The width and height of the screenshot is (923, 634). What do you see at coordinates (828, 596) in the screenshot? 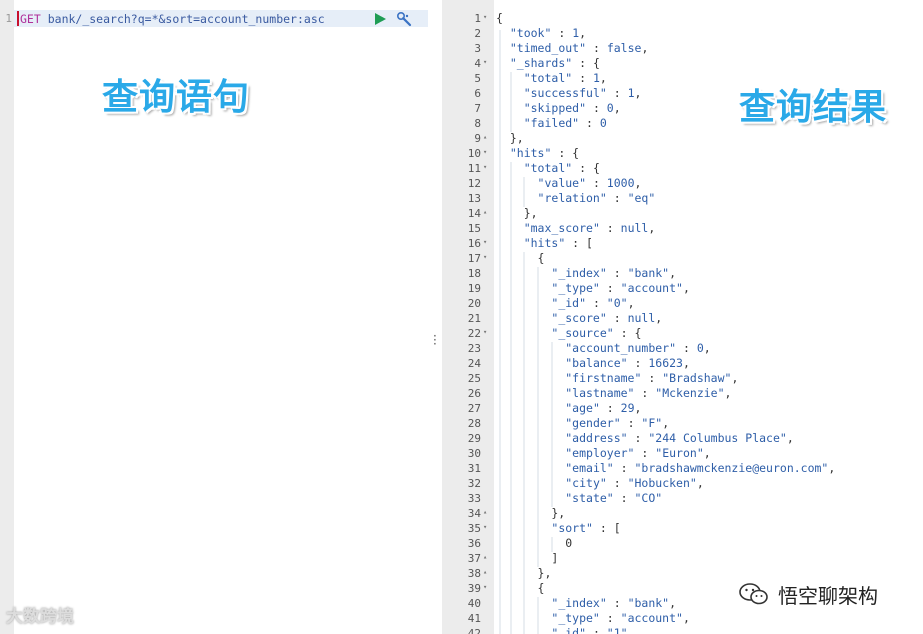
I see `watermark-right: 悟空聊架构` at bounding box center [828, 596].